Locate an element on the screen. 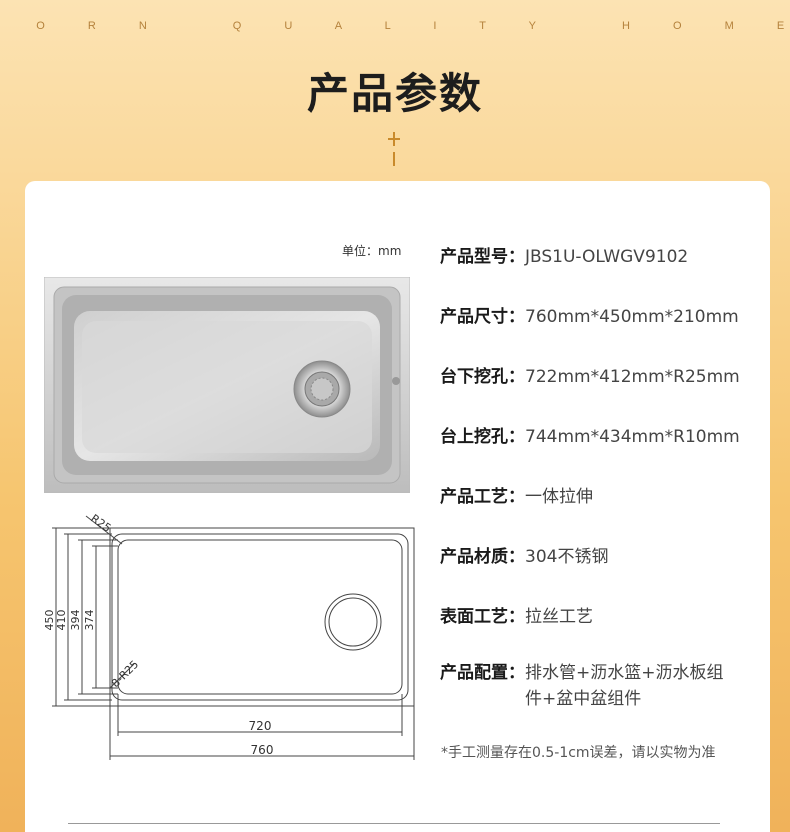 The height and width of the screenshot is (832, 790). spec-value: JBS1U-OLWGV9102 is located at coordinates (607, 257).